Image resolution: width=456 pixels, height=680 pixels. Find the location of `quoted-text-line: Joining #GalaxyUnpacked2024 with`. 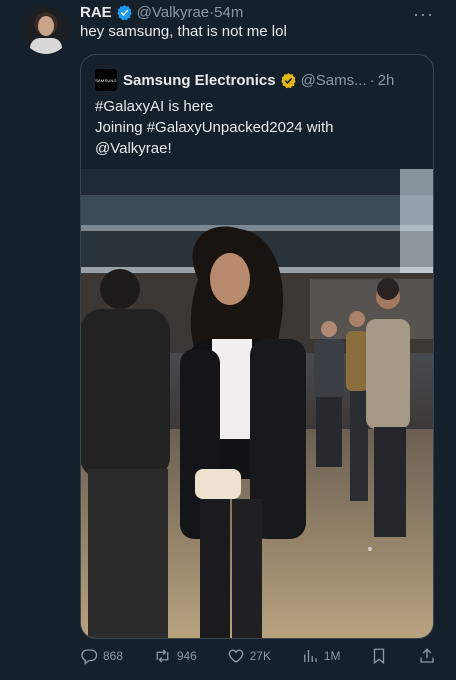

quoted-text-line: Joining #GalaxyUnpacked2024 with is located at coordinates (214, 127).